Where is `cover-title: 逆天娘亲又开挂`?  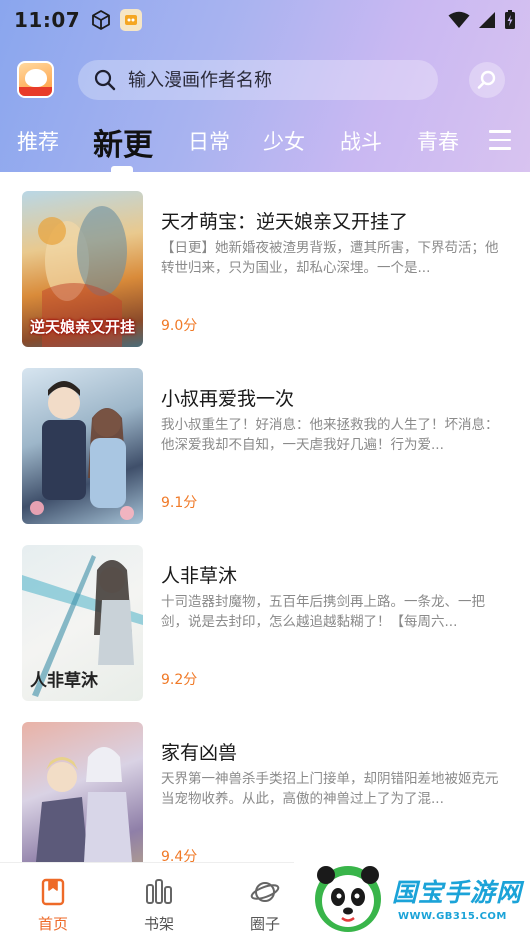
cover-title: 逆天娘亲又开挂 is located at coordinates (83, 327).